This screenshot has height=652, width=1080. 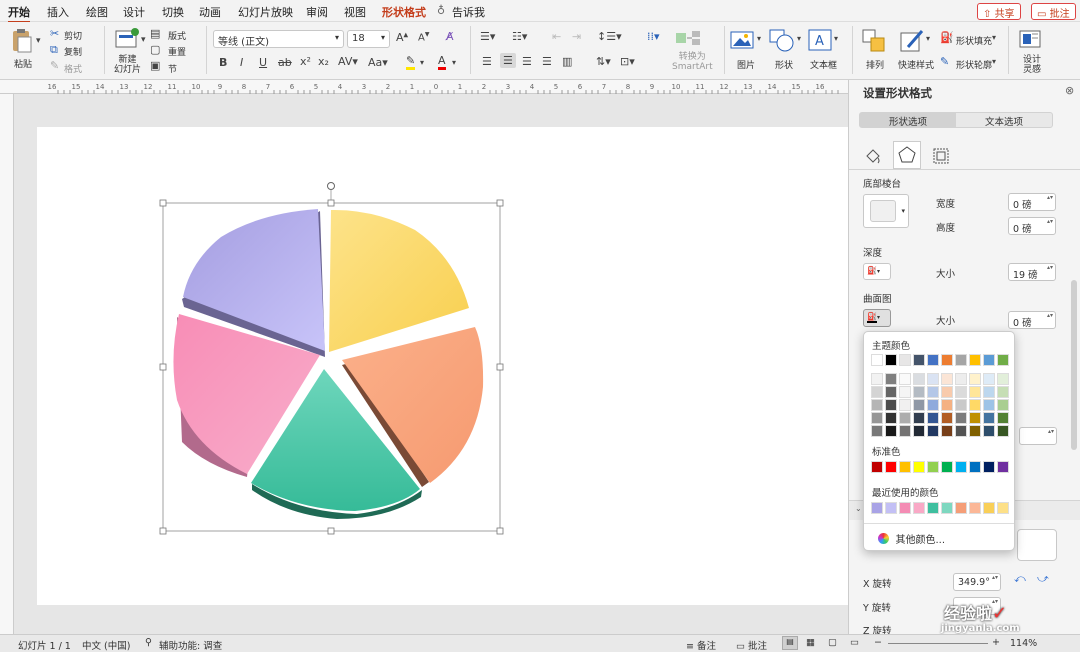 I want to click on subscript-icon: x₂, so click(x=323, y=61).